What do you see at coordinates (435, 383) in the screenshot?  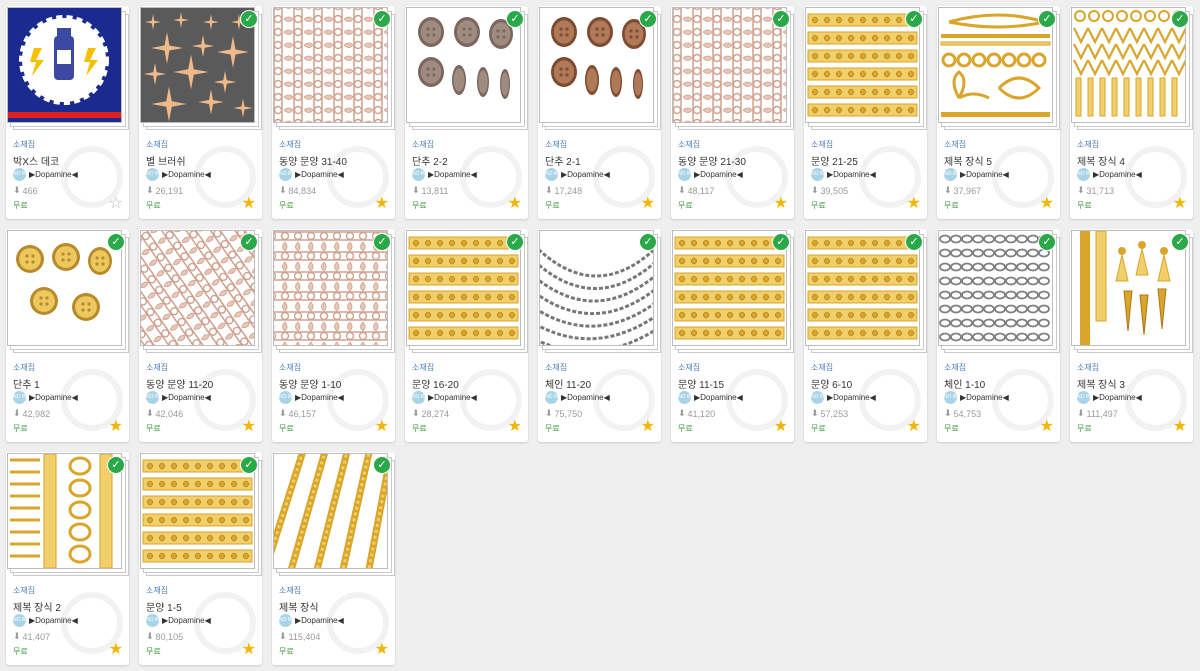 I see `asset-title: 문양 16-20` at bounding box center [435, 383].